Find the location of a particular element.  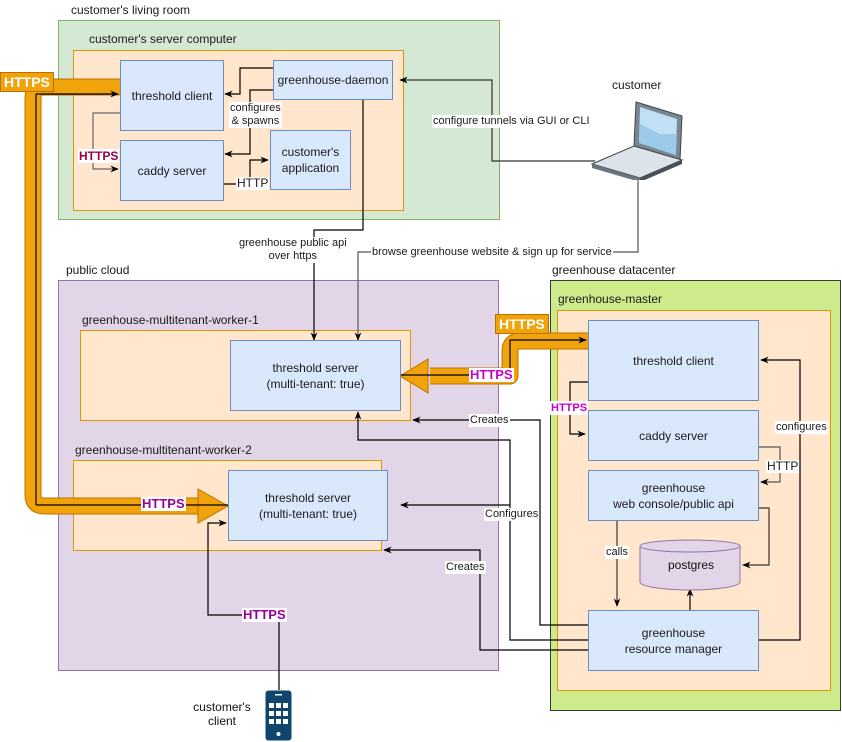

smartphone-icon is located at coordinates (279, 716).